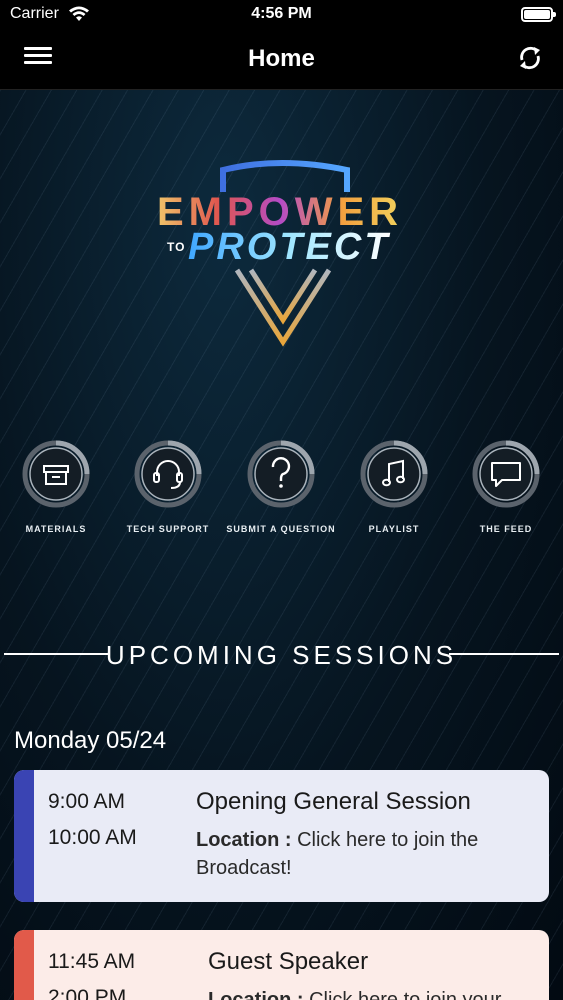 This screenshot has width=563, height=1000. What do you see at coordinates (506, 529) in the screenshot?
I see `the-feed-label: THE FEED` at bounding box center [506, 529].